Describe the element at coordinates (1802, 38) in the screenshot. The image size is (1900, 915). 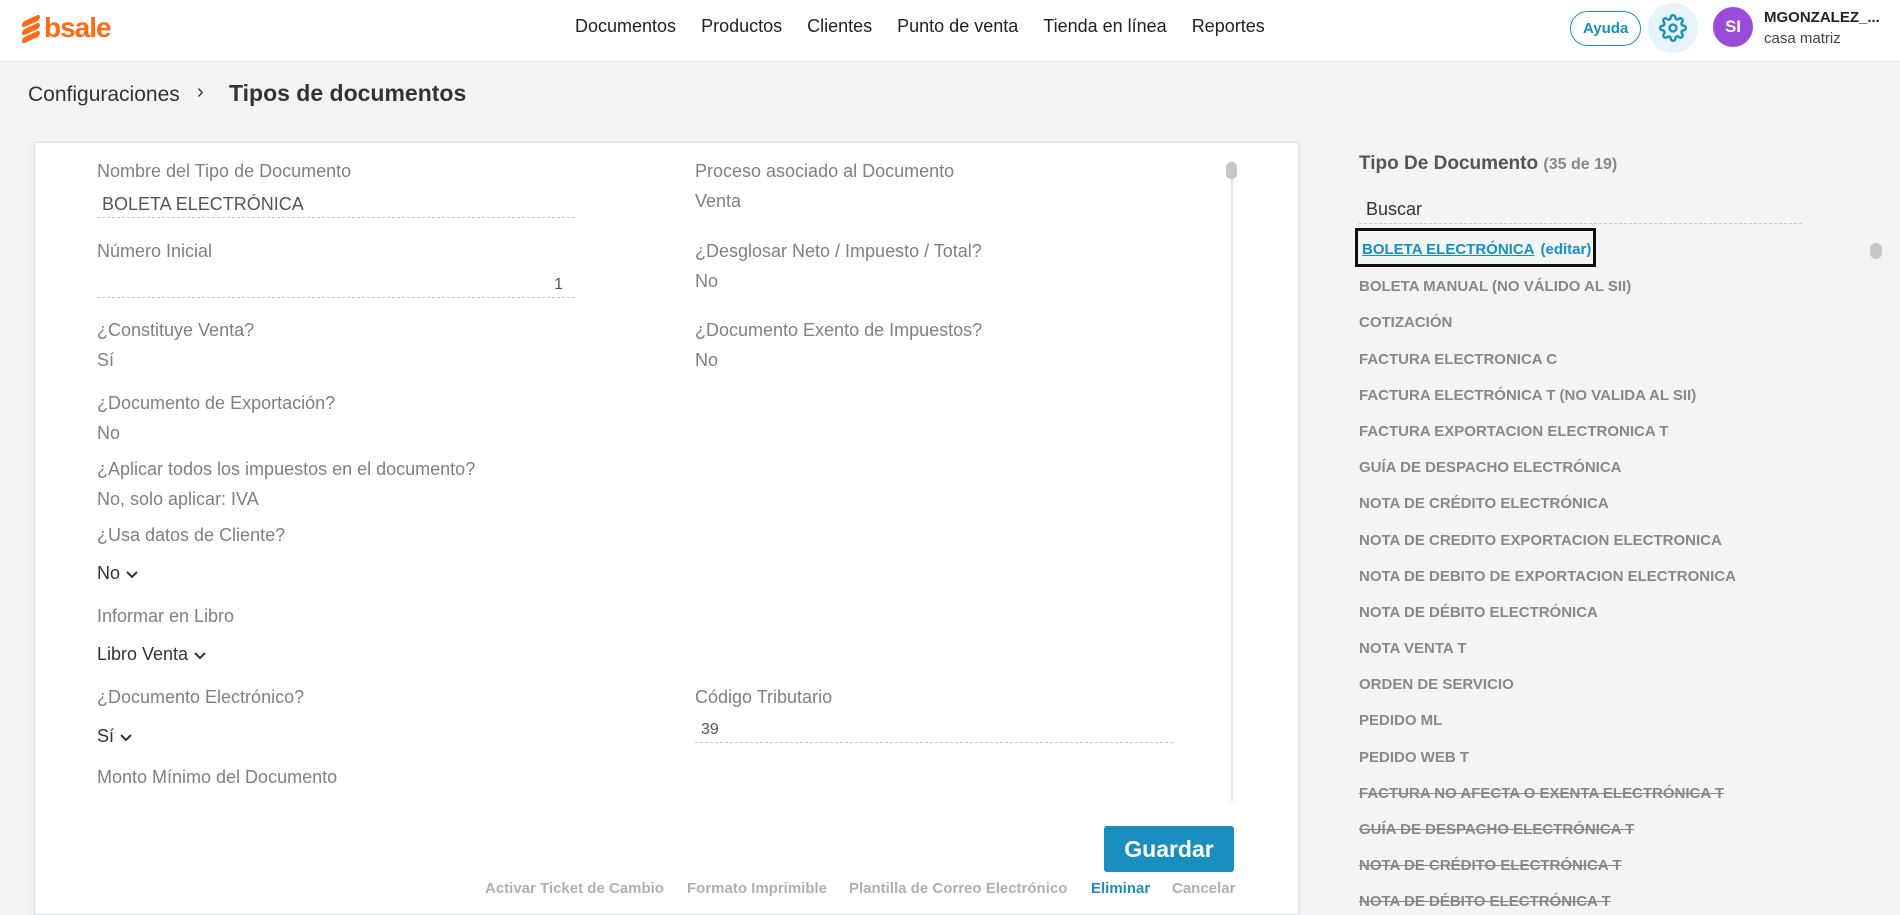
I see `user-branch: casa matriz` at that location.